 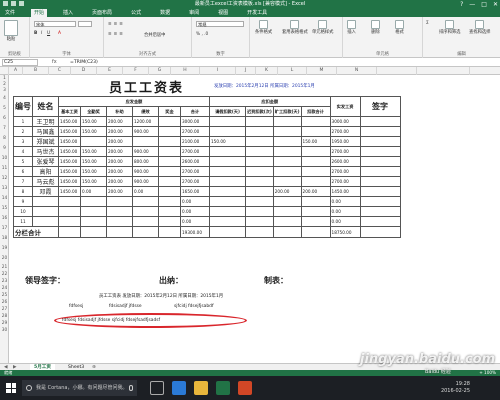 I want to click on minimize-button: —, so click(x=472, y=4).